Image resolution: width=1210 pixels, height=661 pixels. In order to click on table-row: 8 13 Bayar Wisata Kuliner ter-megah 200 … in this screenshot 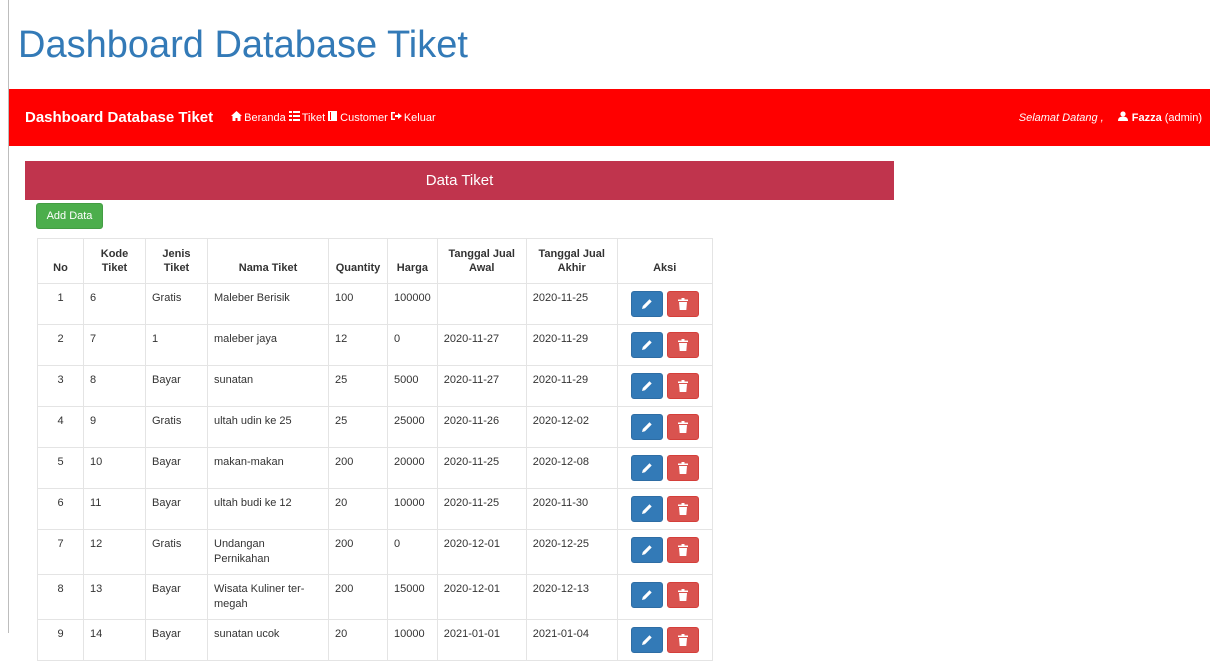, I will do `click(375, 597)`.